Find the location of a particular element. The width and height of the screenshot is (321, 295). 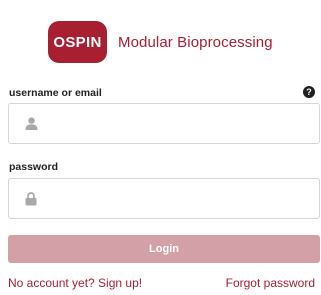

ospin-logo: OSPIN is located at coordinates (77, 42).